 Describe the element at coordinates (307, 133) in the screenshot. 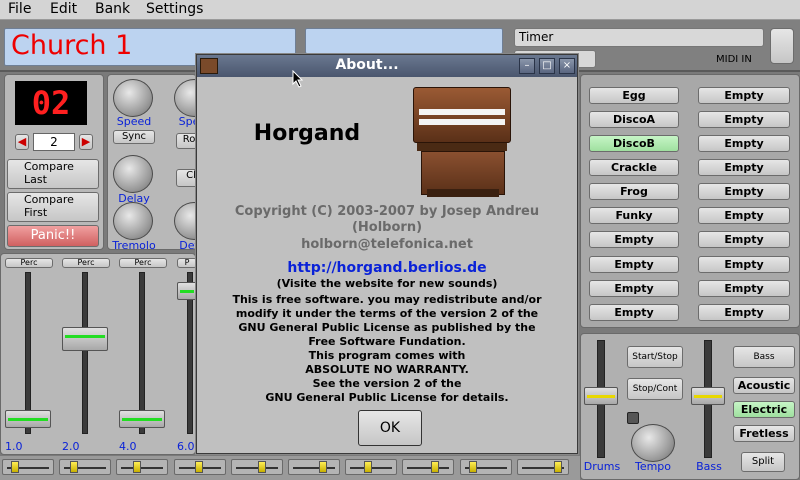

I see `app-name: Horgand` at that location.